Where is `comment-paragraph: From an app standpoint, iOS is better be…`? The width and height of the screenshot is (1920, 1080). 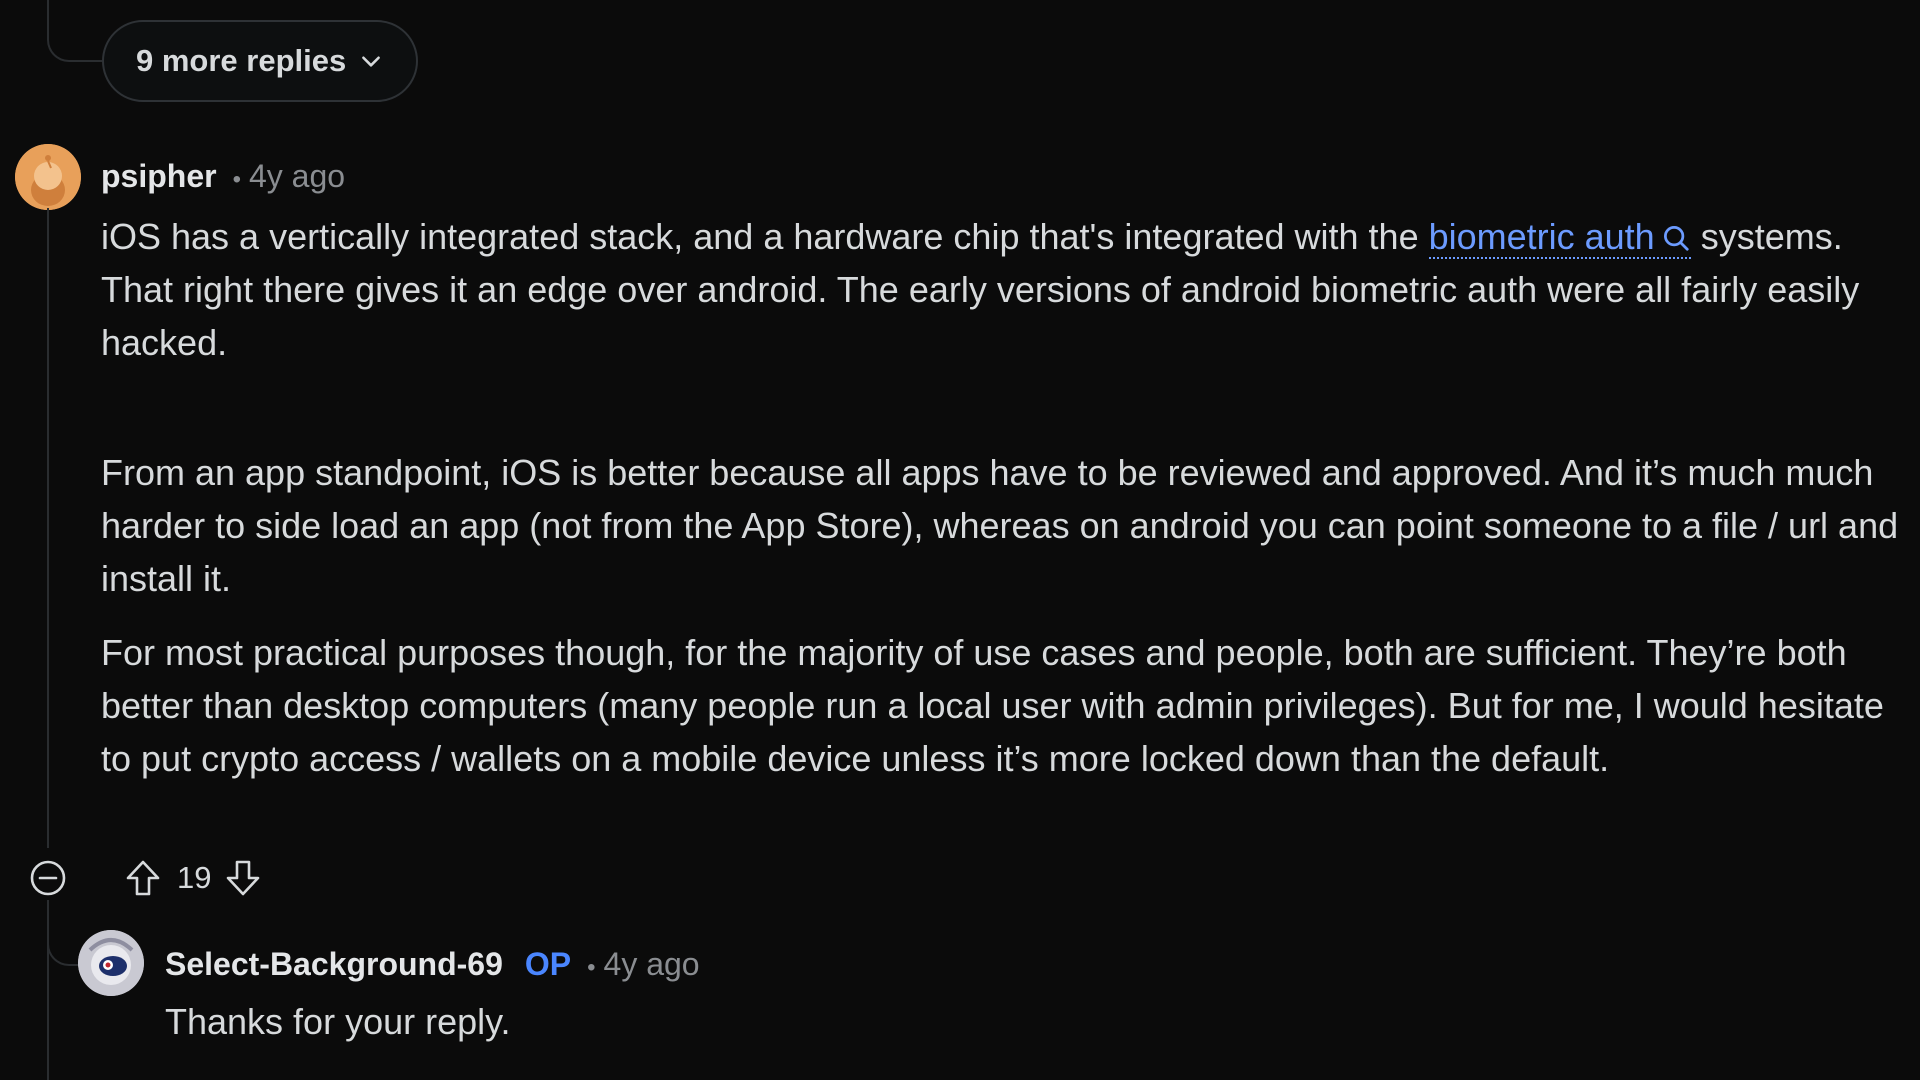 comment-paragraph: From an app standpoint, iOS is better be… is located at coordinates (1008, 525).